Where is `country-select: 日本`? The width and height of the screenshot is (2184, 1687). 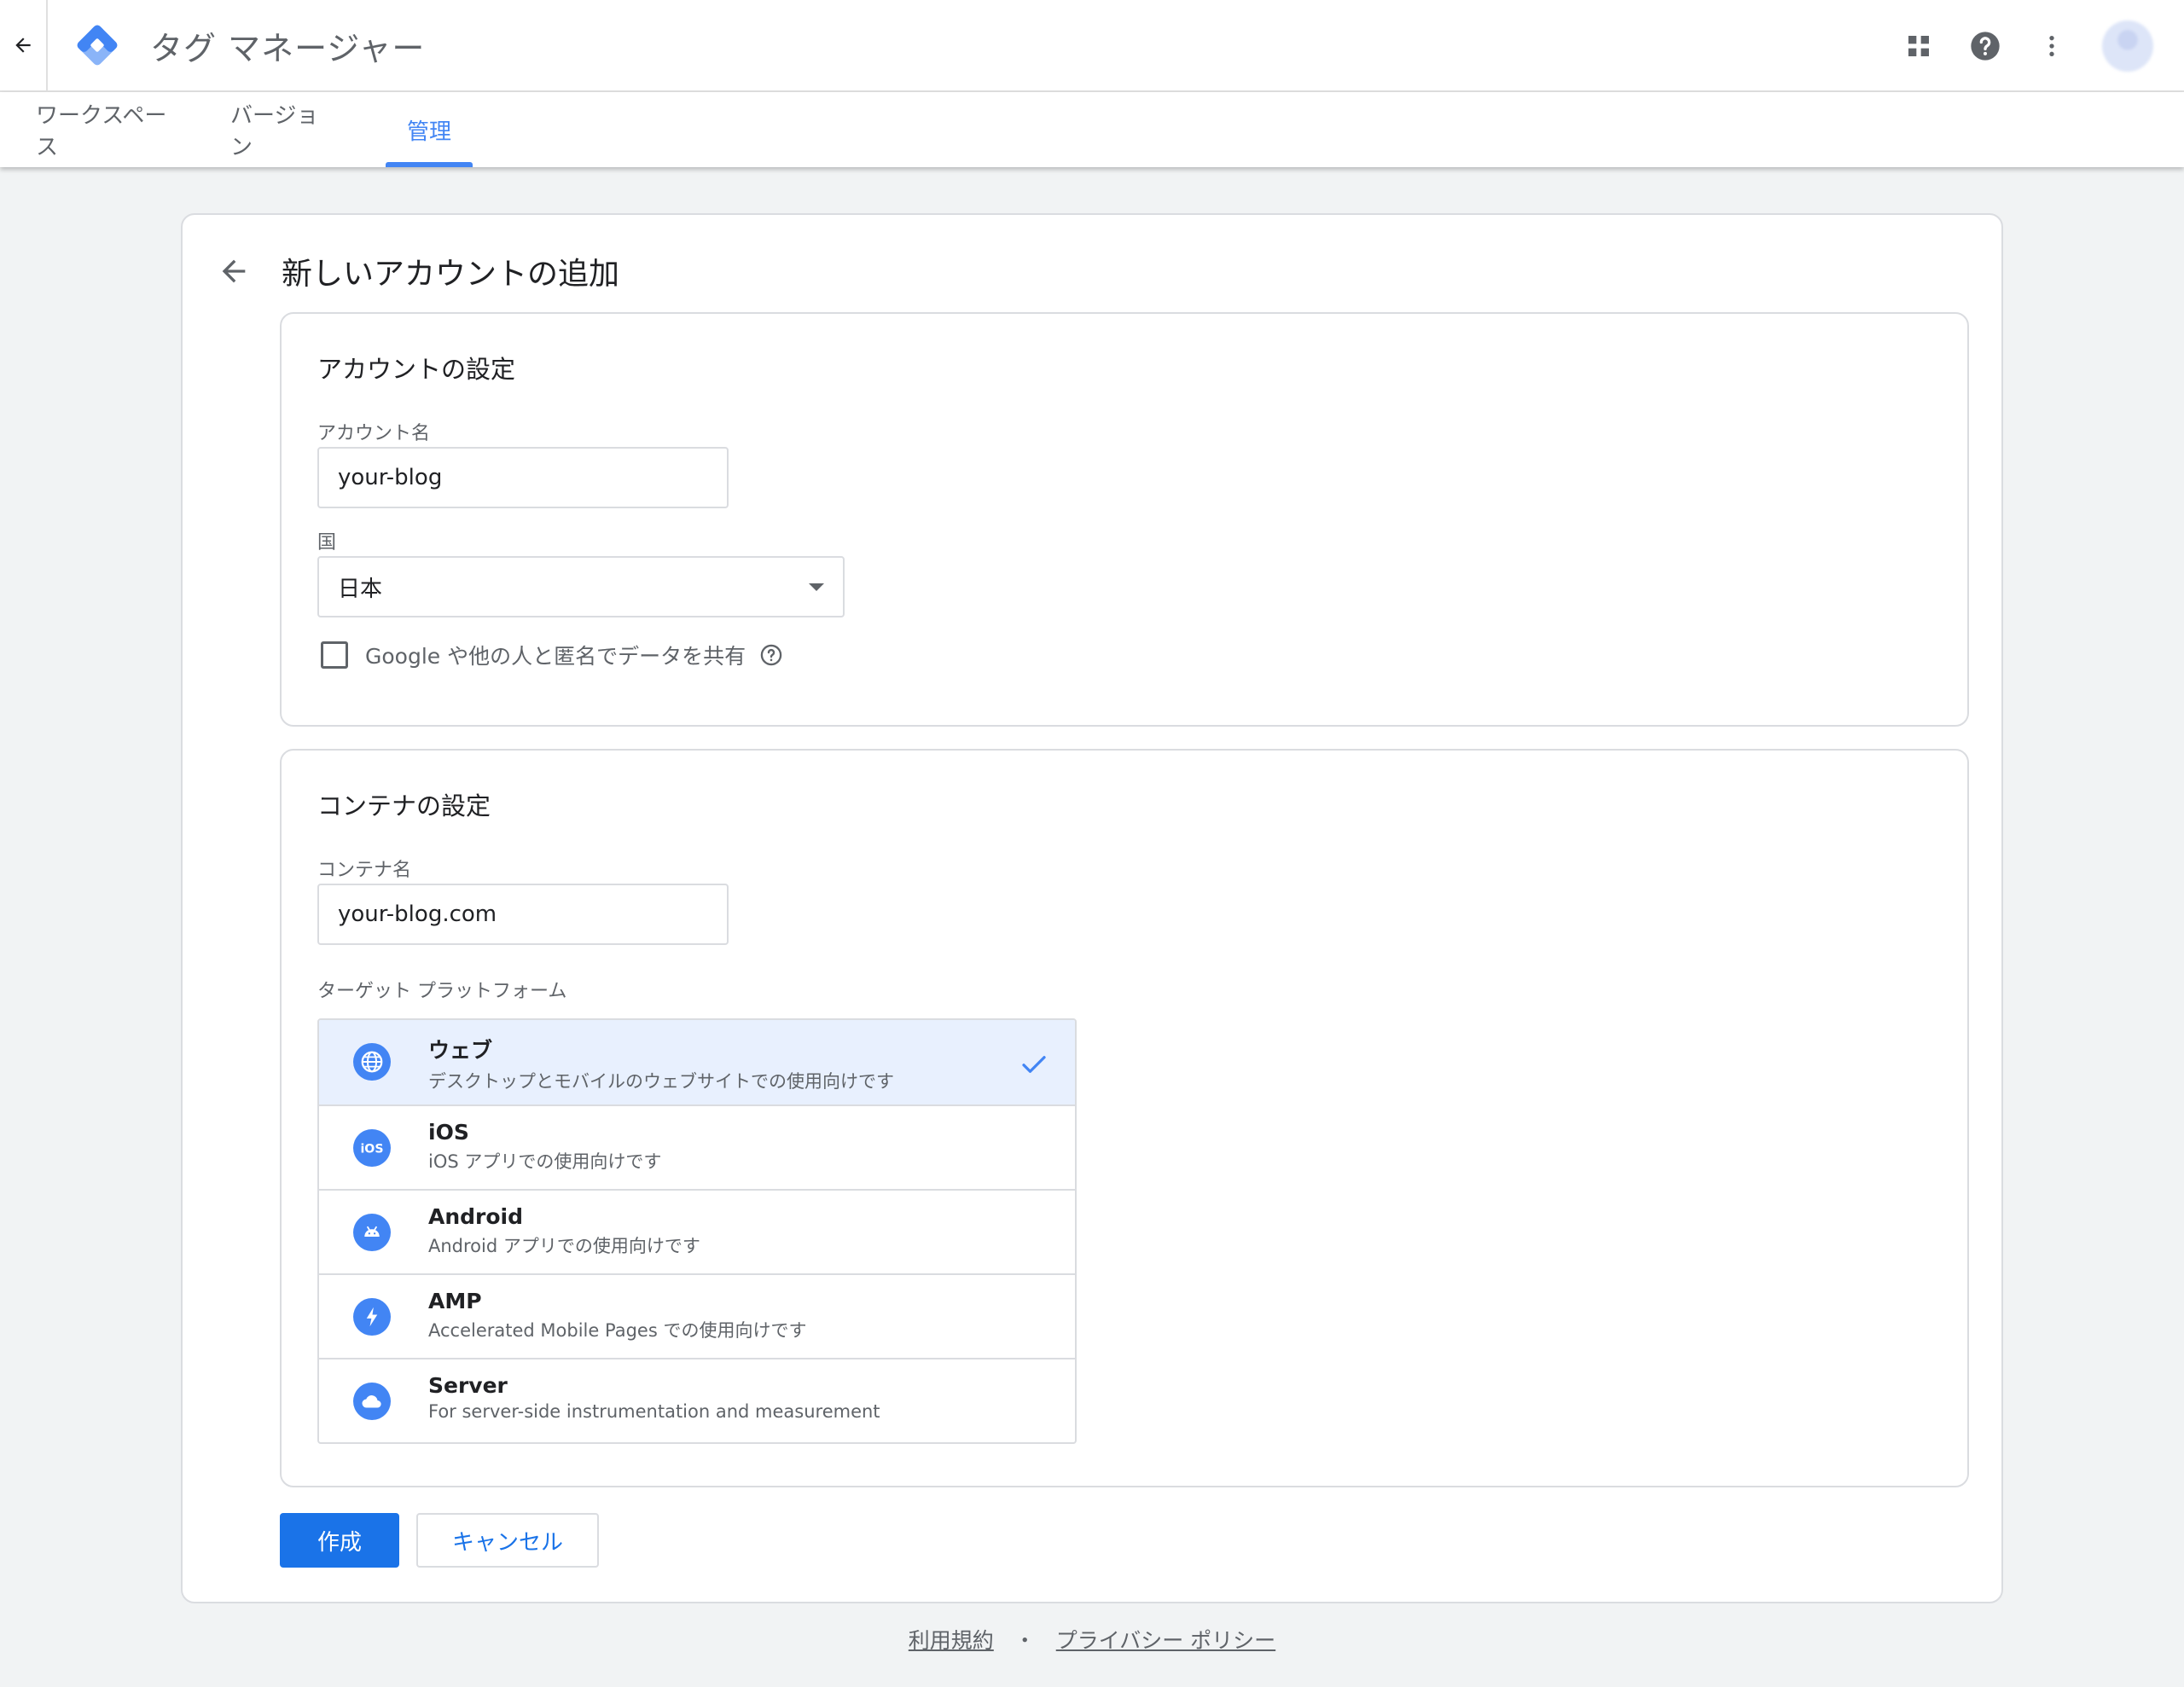
country-select: 日本 is located at coordinates (581, 587).